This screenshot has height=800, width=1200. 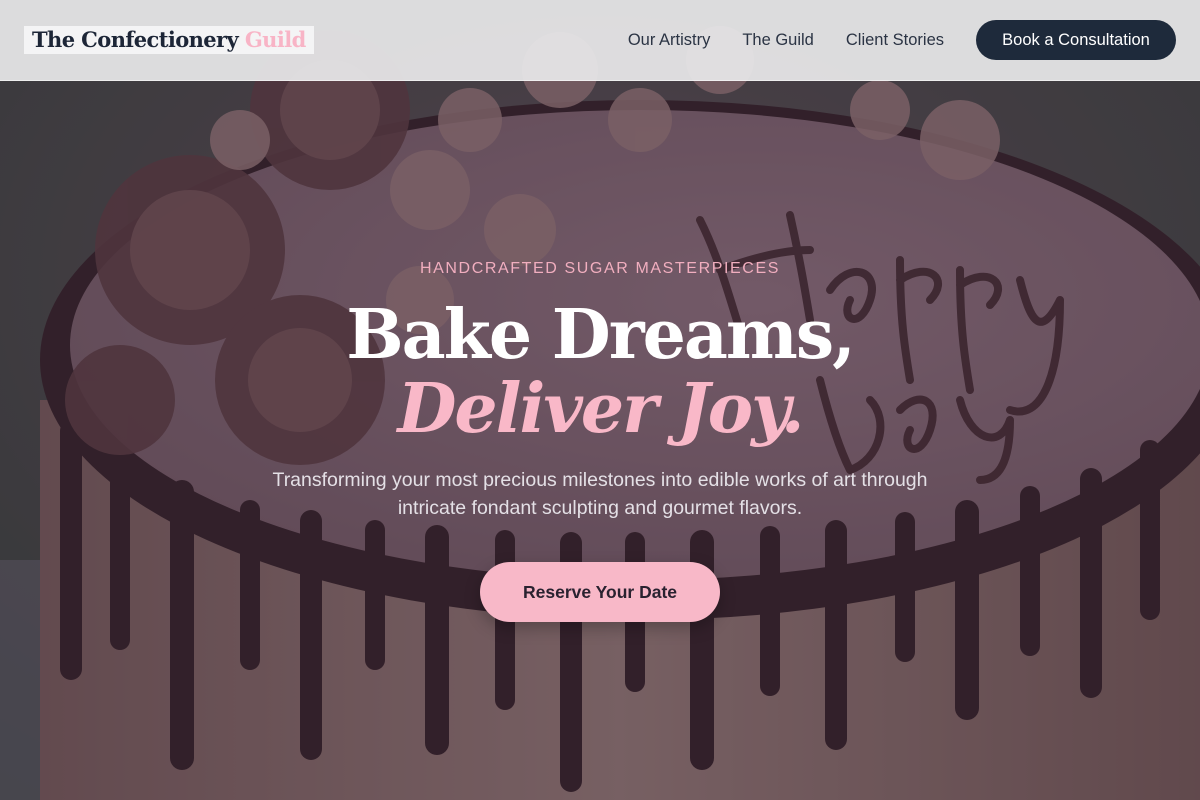 I want to click on reserve-date-button: Reserve Your Date, so click(x=600, y=592).